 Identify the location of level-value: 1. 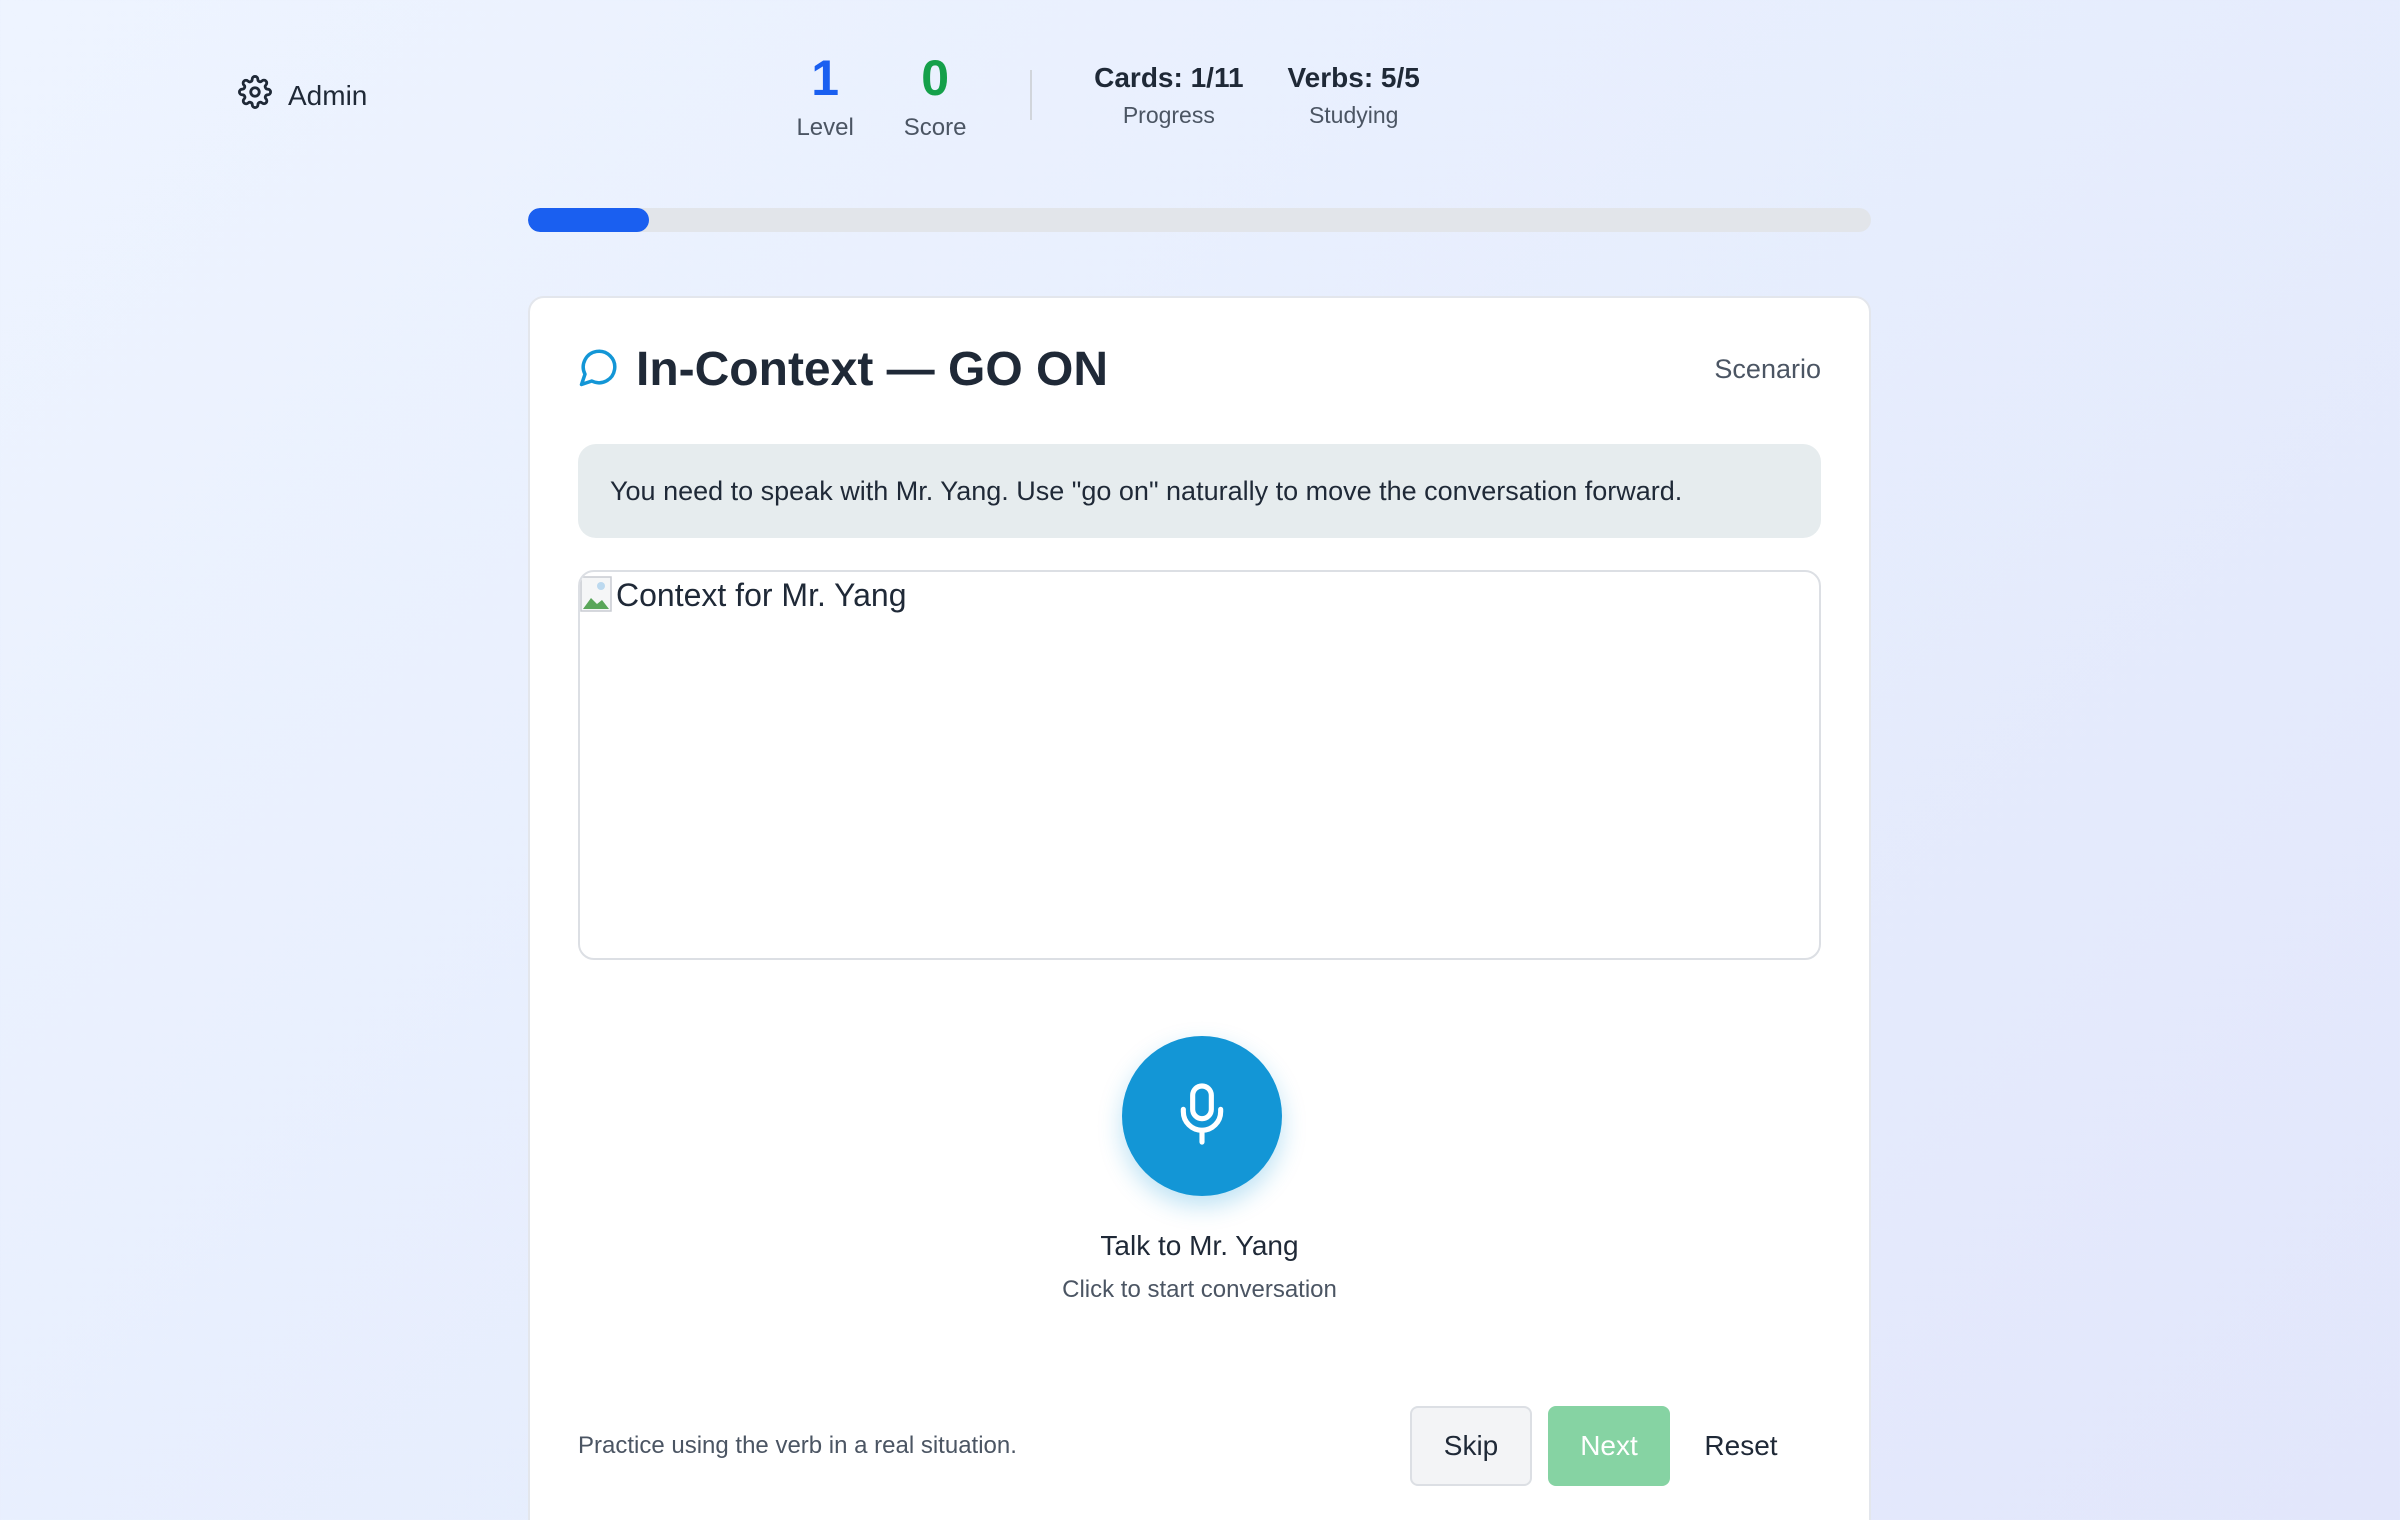
(825, 78).